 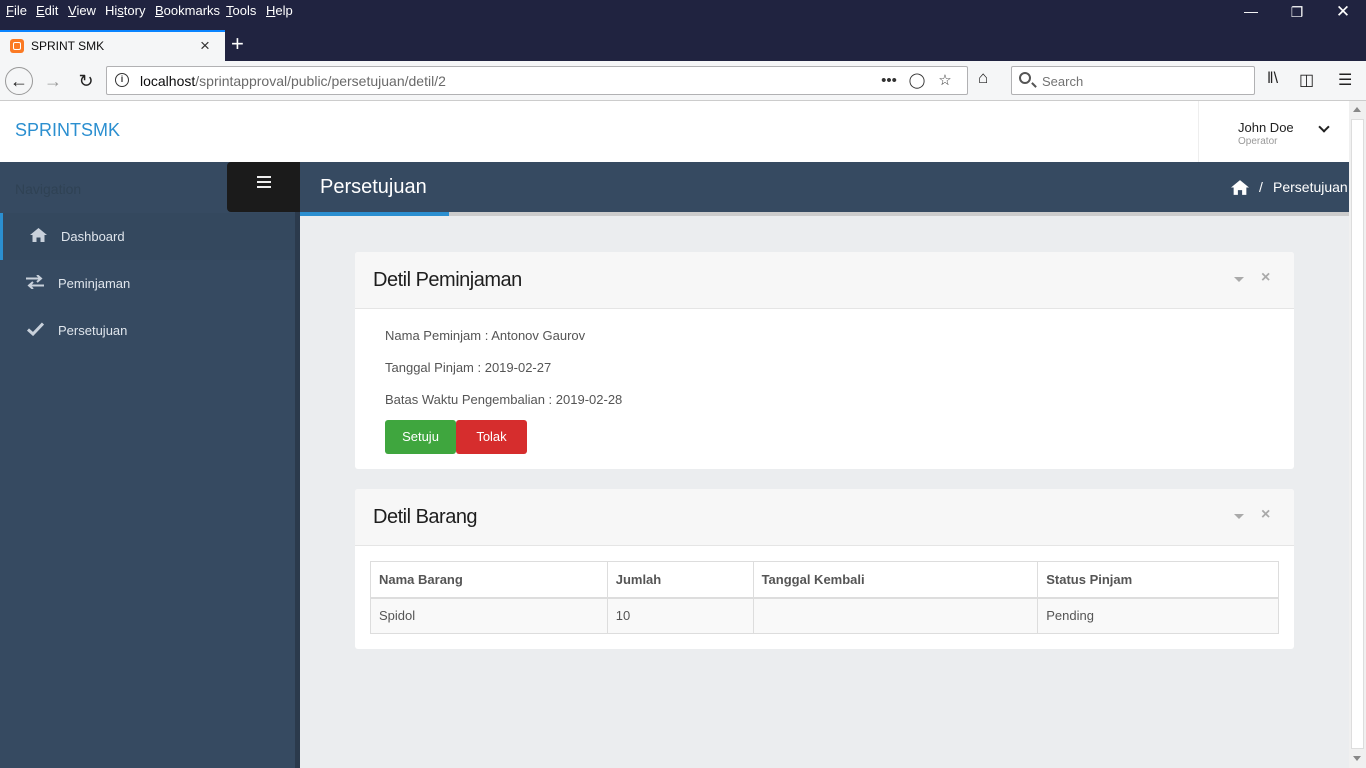 I want to click on sidebar-item-label: Dashboard, so click(x=93, y=236).